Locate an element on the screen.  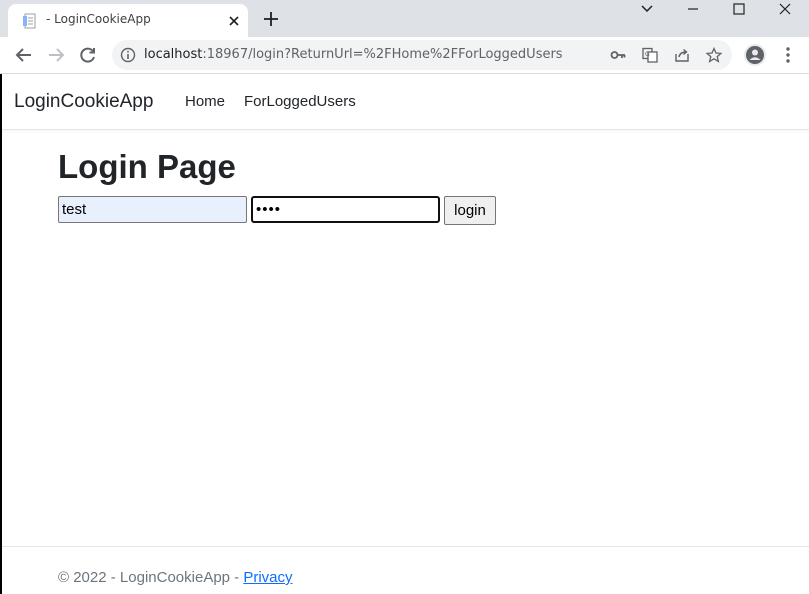
tab-title: - LoginCookieApp is located at coordinates (98, 19).